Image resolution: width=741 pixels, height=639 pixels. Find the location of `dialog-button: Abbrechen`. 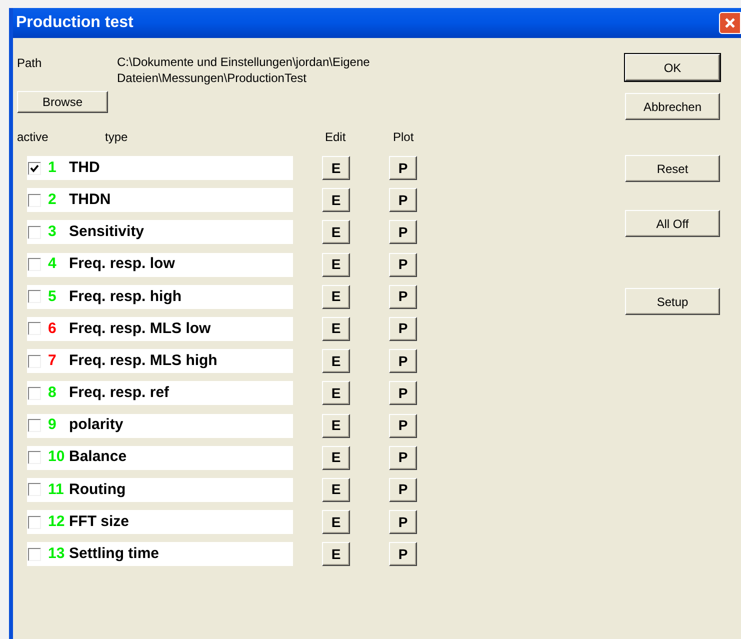

dialog-button: Abbrechen is located at coordinates (672, 106).